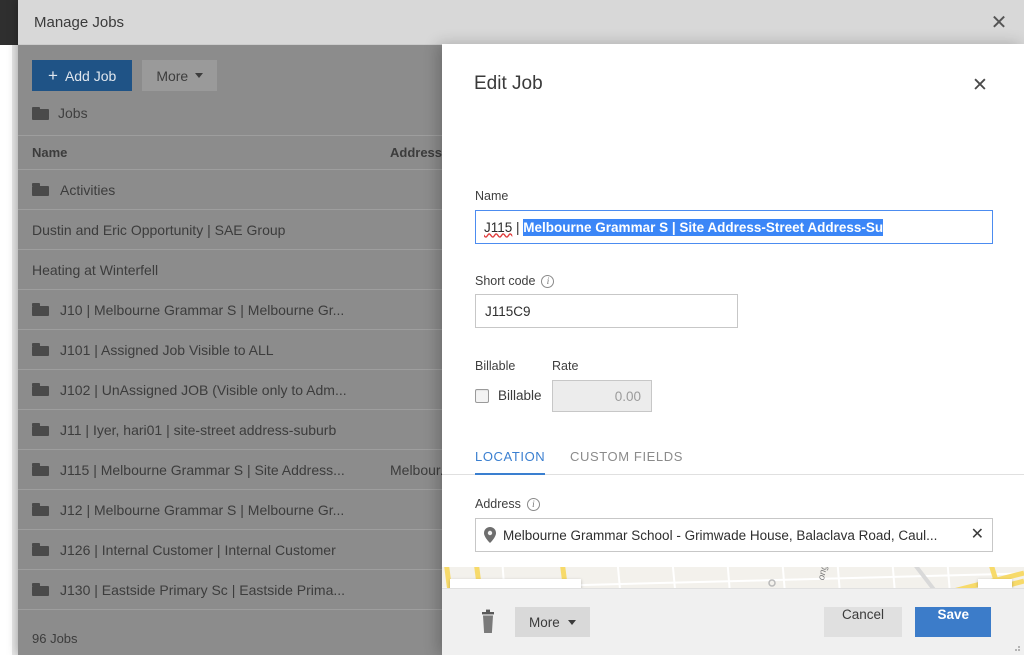 Image resolution: width=1024 pixels, height=655 pixels. I want to click on short-code-label: Short code i, so click(515, 281).